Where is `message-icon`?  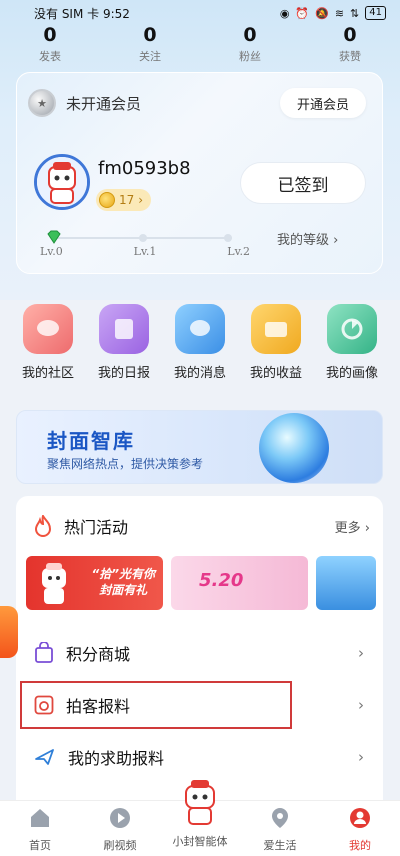 message-icon is located at coordinates (200, 329).